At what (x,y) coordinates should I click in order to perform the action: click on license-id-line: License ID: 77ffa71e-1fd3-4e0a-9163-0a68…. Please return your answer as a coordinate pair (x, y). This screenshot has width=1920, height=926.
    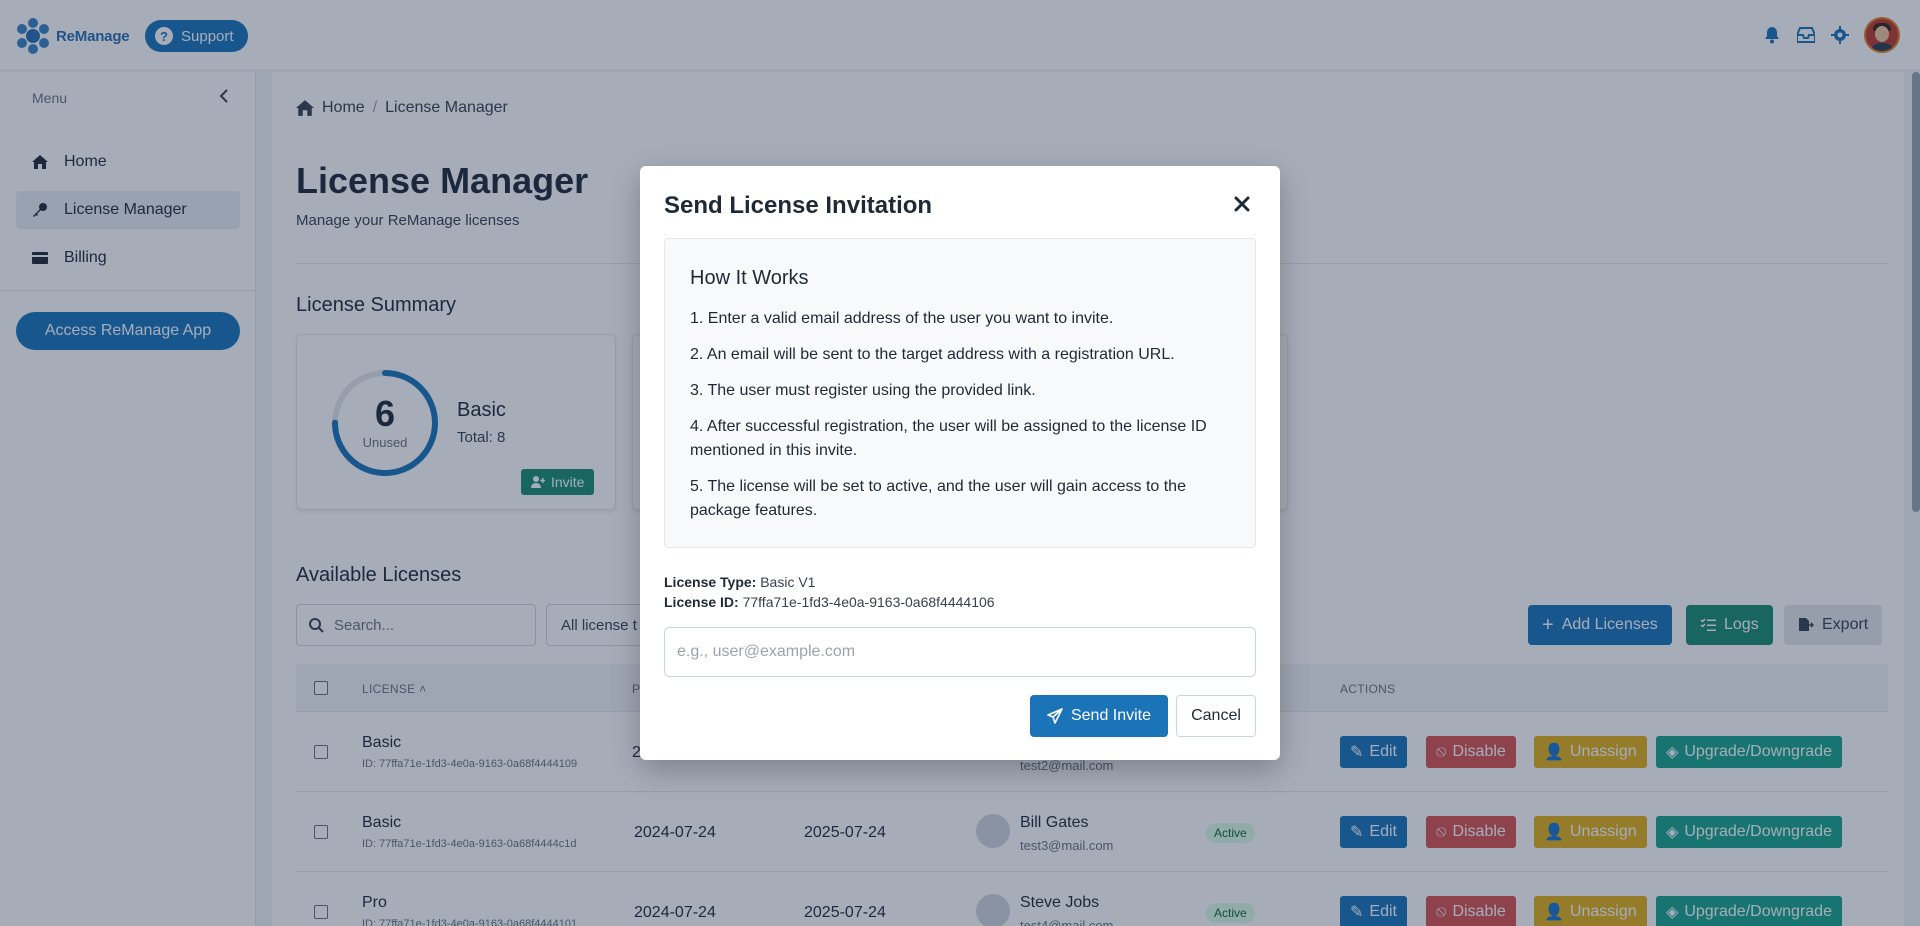
    Looking at the image, I should click on (829, 602).